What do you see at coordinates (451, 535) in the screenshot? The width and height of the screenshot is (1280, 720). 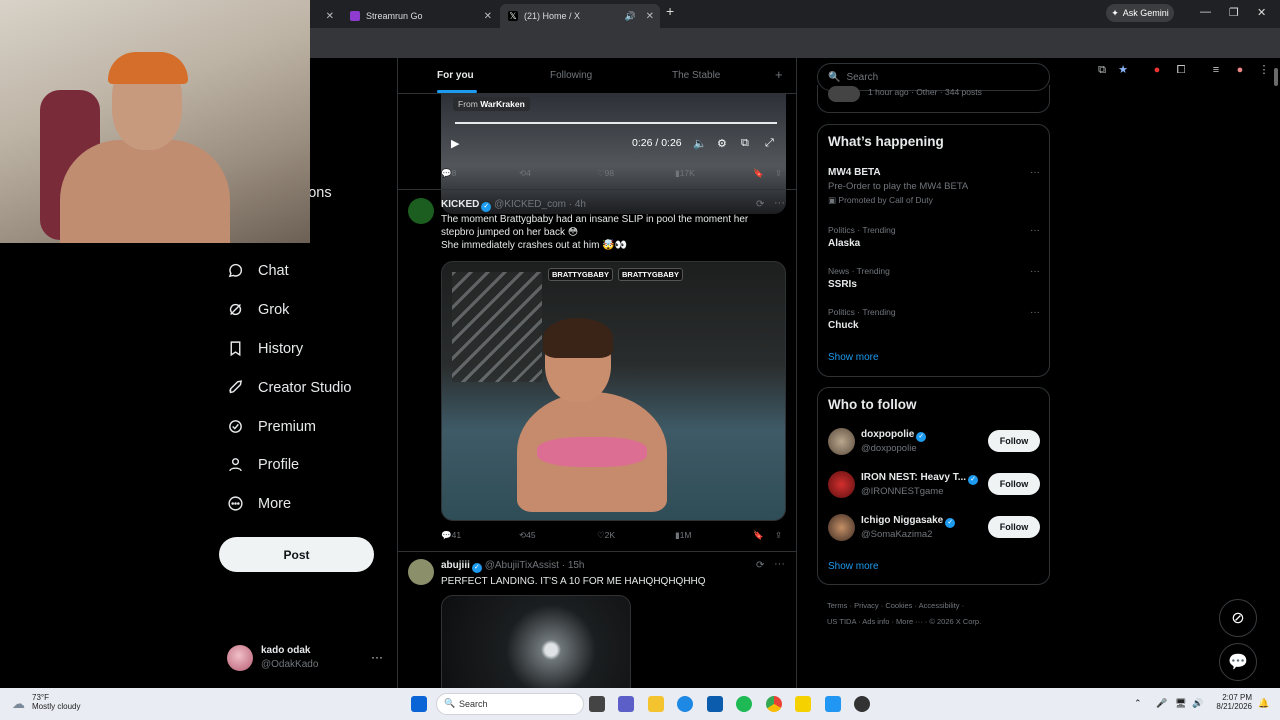 I see `reply-button: 💬 41` at bounding box center [451, 535].